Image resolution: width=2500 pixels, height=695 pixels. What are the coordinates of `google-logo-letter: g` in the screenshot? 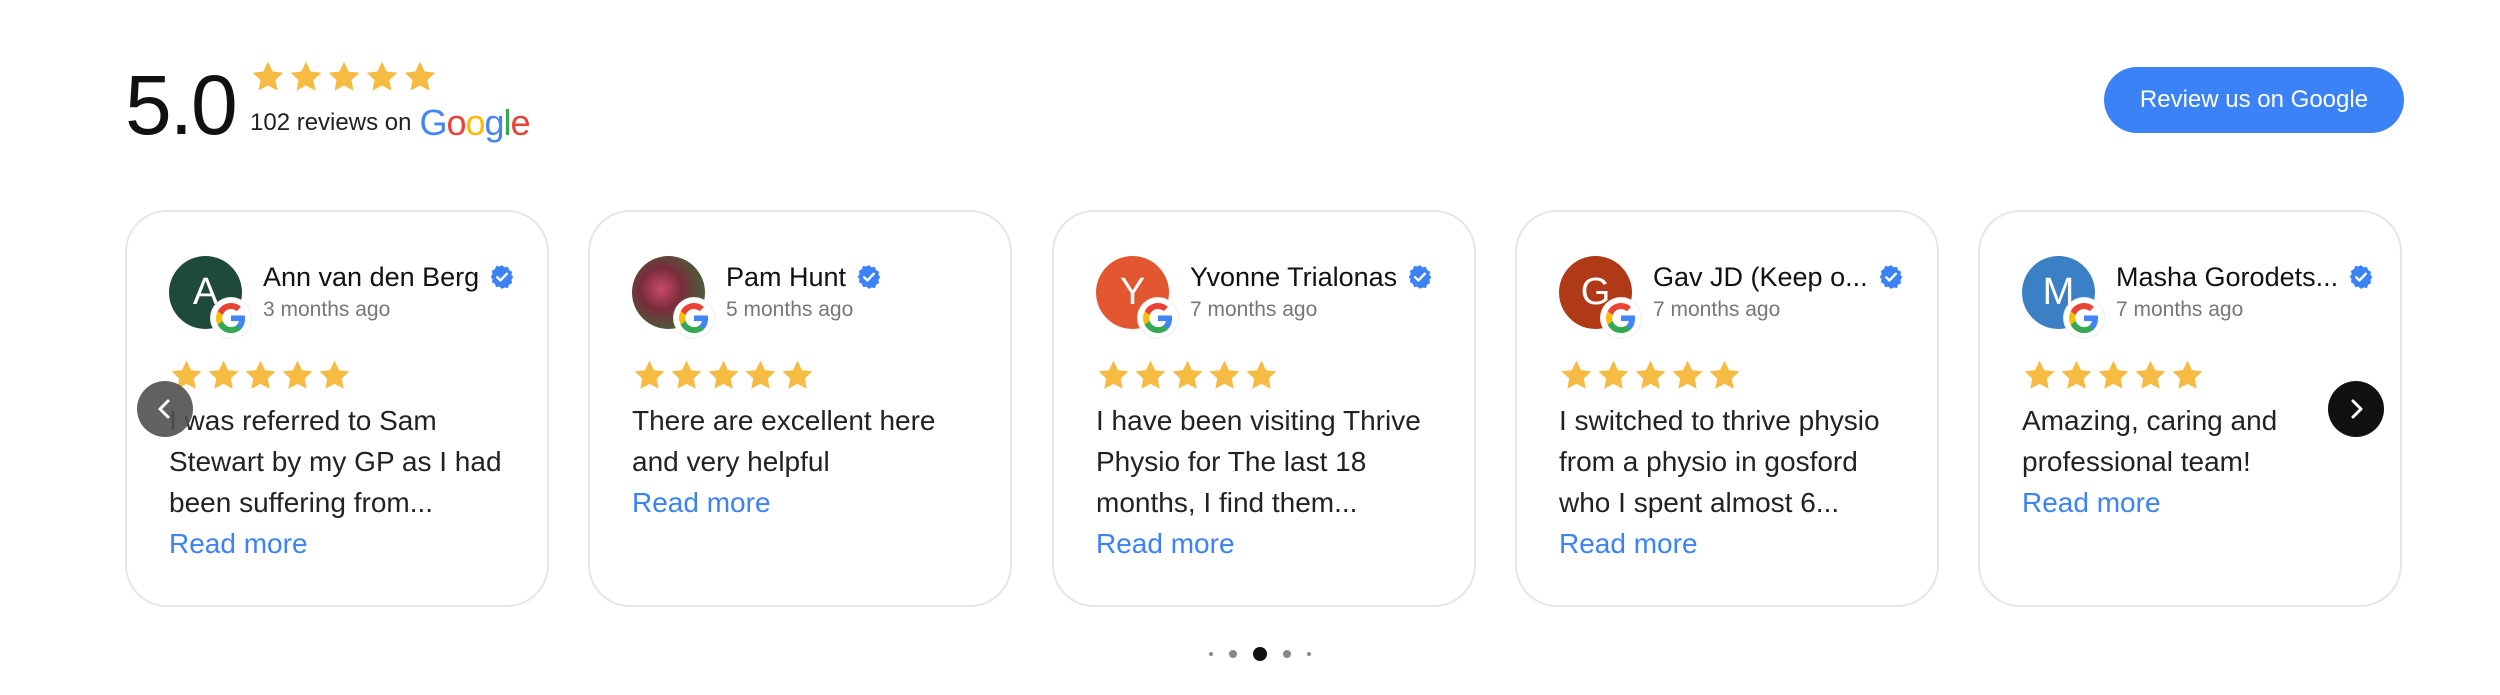 It's located at (494, 122).